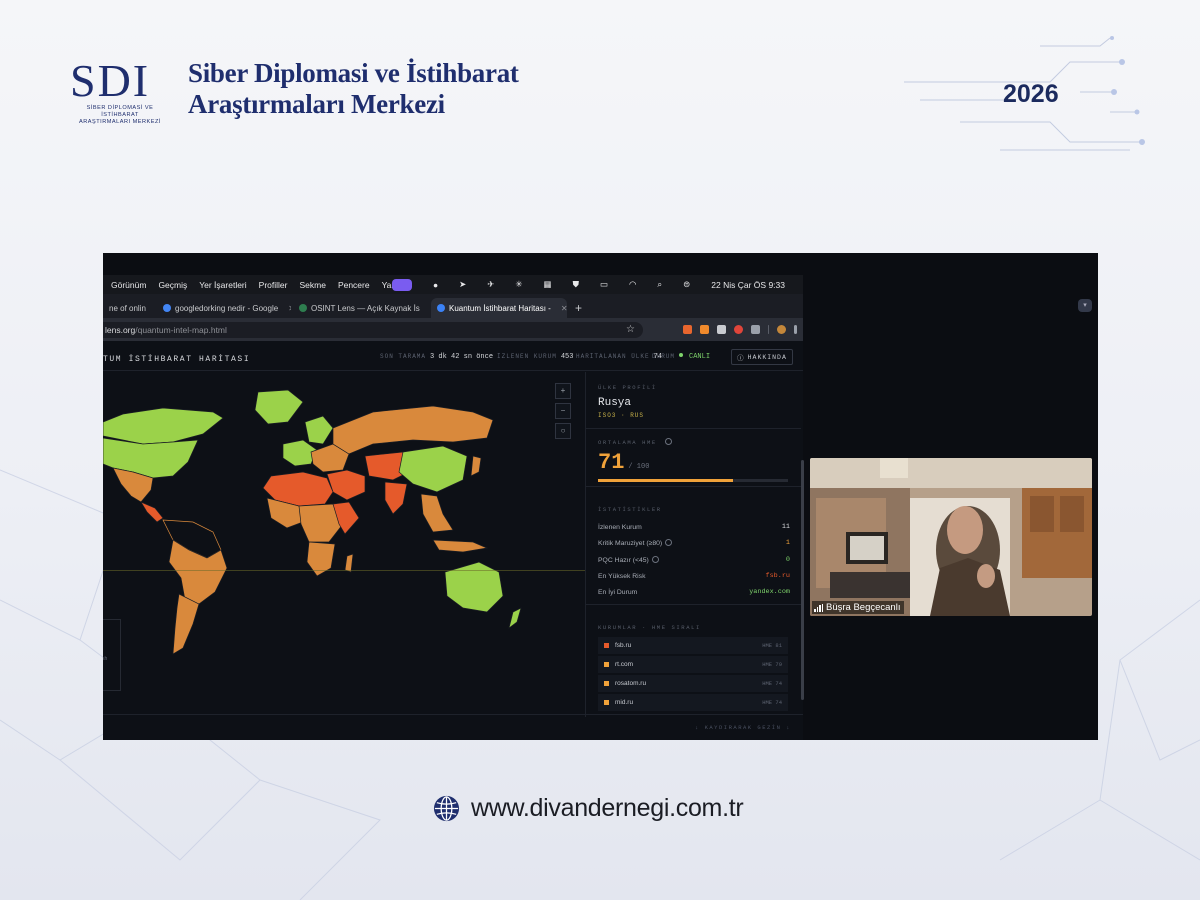  I want to click on region-scandinavia, so click(319, 430).